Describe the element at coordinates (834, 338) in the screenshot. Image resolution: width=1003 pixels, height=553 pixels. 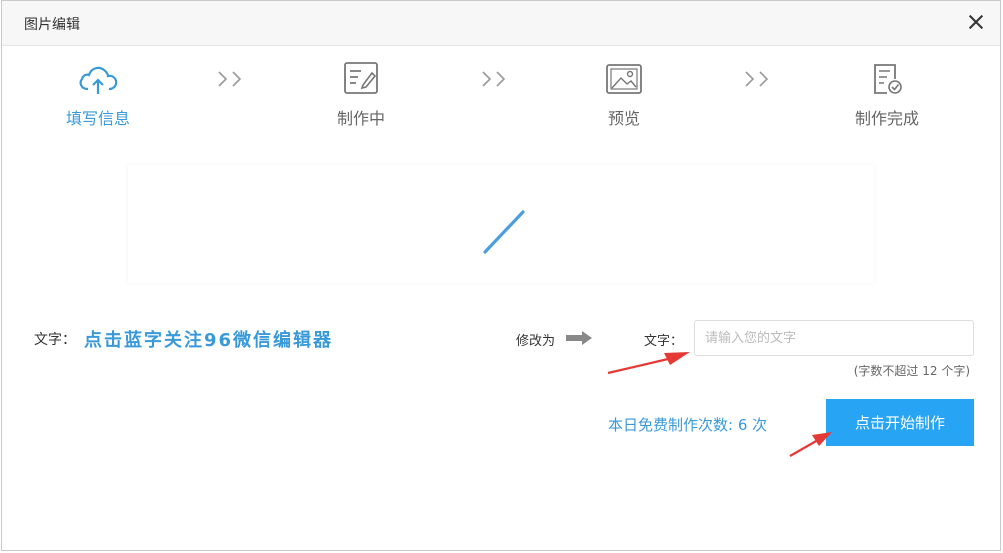
I see `target-text-input` at that location.